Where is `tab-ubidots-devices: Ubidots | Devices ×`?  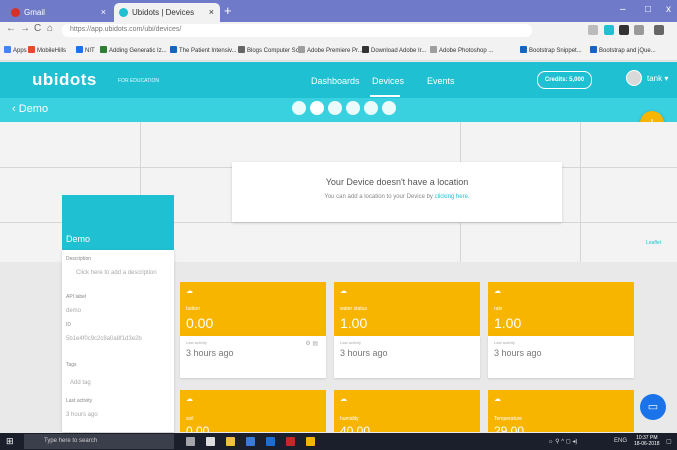 tab-ubidots-devices: Ubidots | Devices × is located at coordinates (167, 12).